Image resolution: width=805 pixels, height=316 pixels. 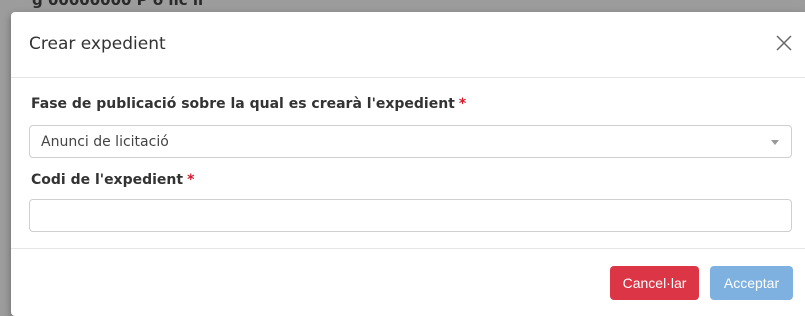 I want to click on chevron-down-icon, so click(x=775, y=142).